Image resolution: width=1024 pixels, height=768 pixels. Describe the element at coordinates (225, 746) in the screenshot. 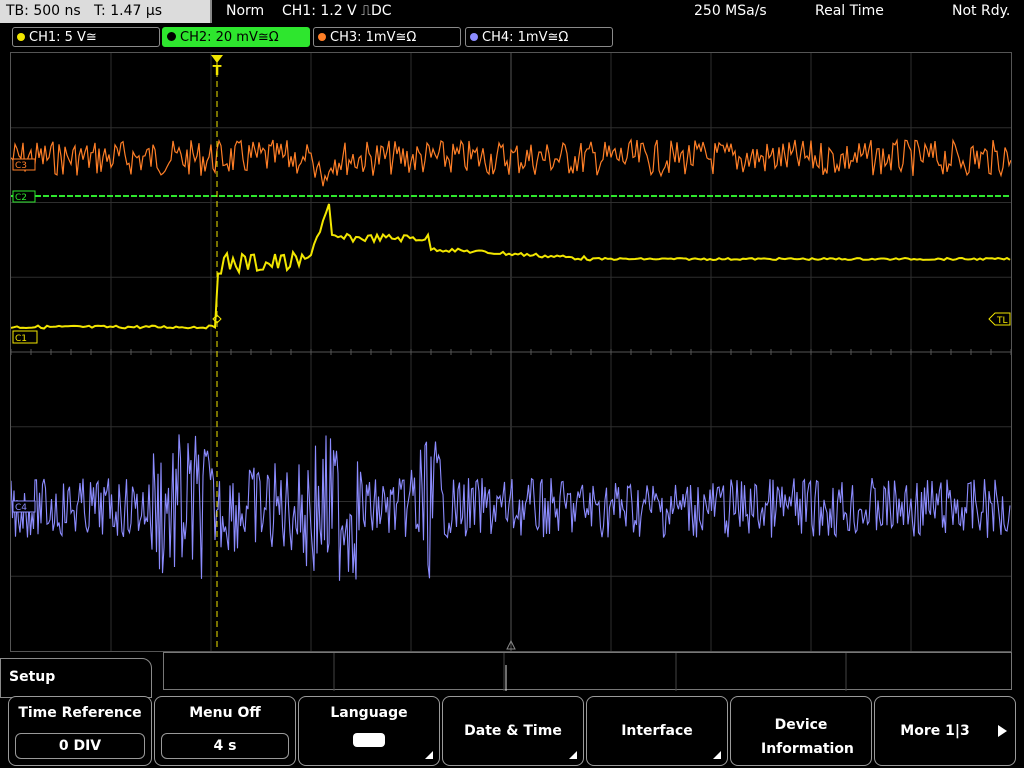

I see `menu-off-value: 4 s` at that location.